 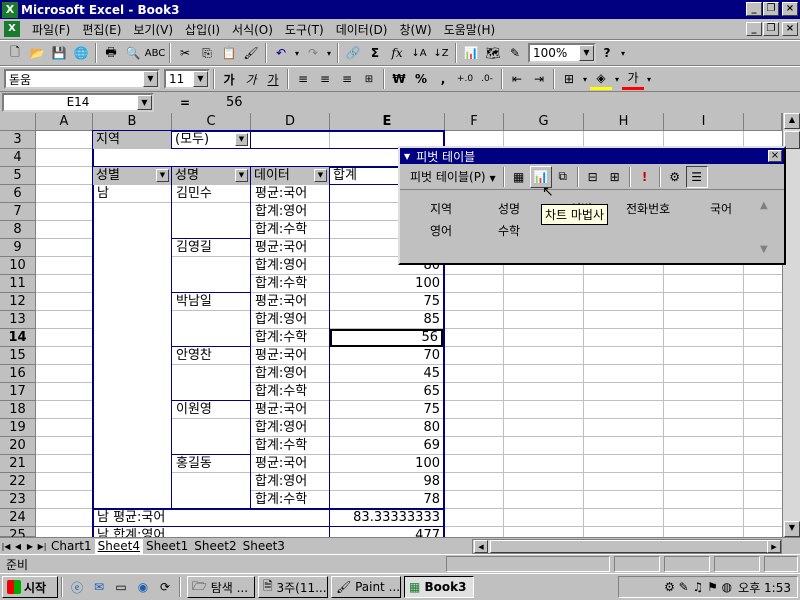 What do you see at coordinates (211, 518) in the screenshot?
I see `subtotal-label: 남 평균:국어` at bounding box center [211, 518].